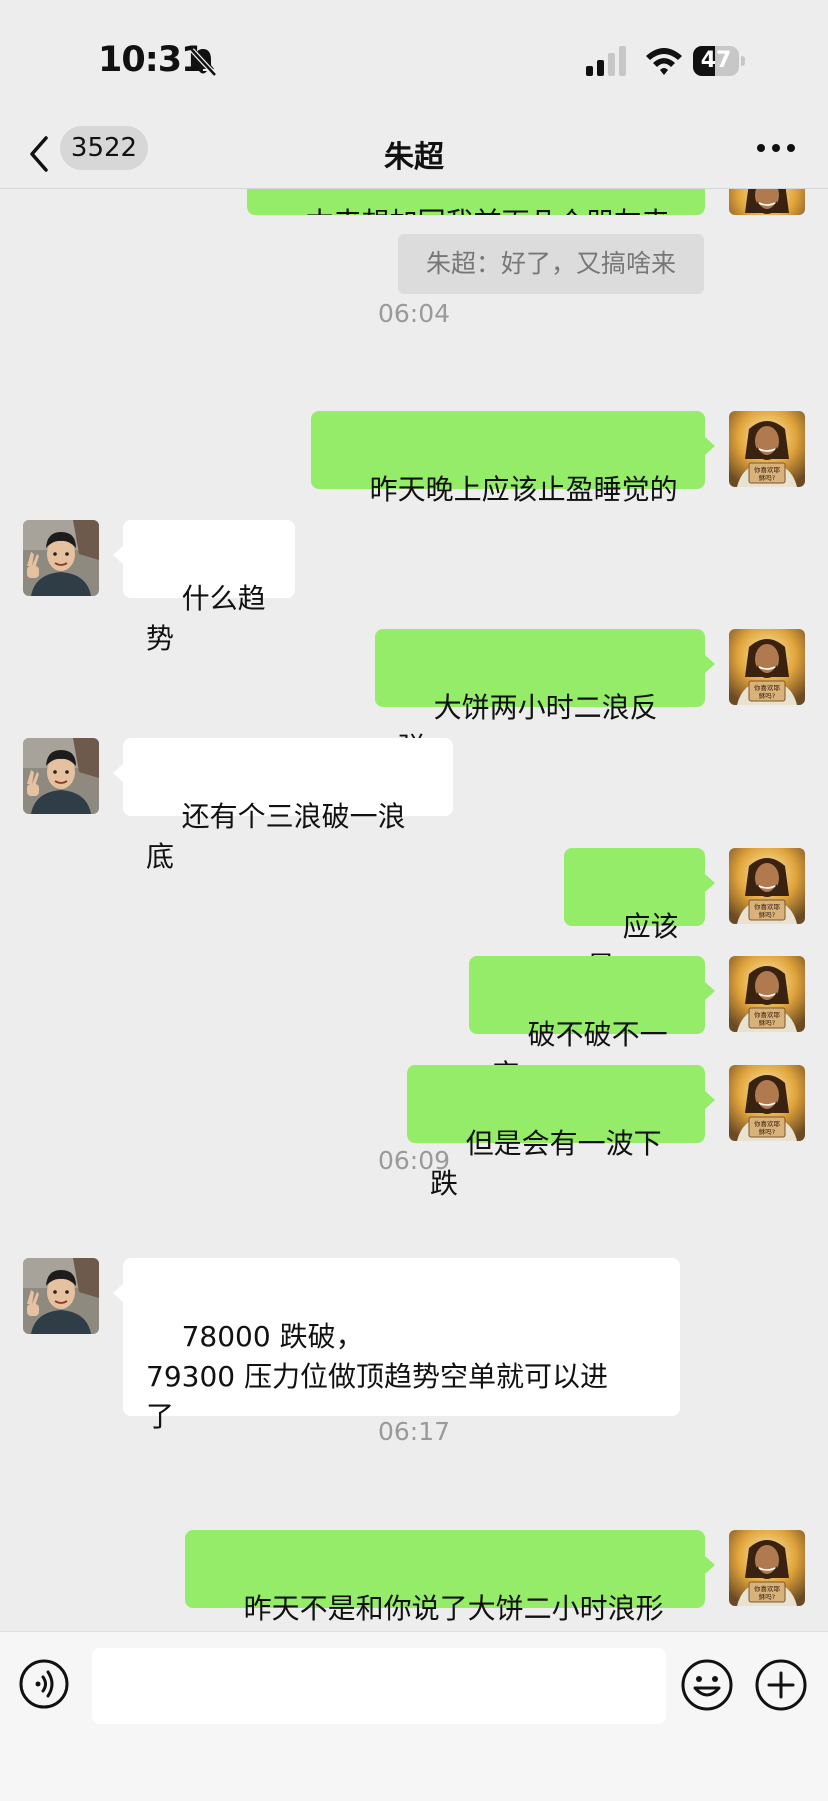  Describe the element at coordinates (450, 1577) in the screenshot. I see `message-bubble: 昨天不是和你说了大饼二小时浪形` at that location.